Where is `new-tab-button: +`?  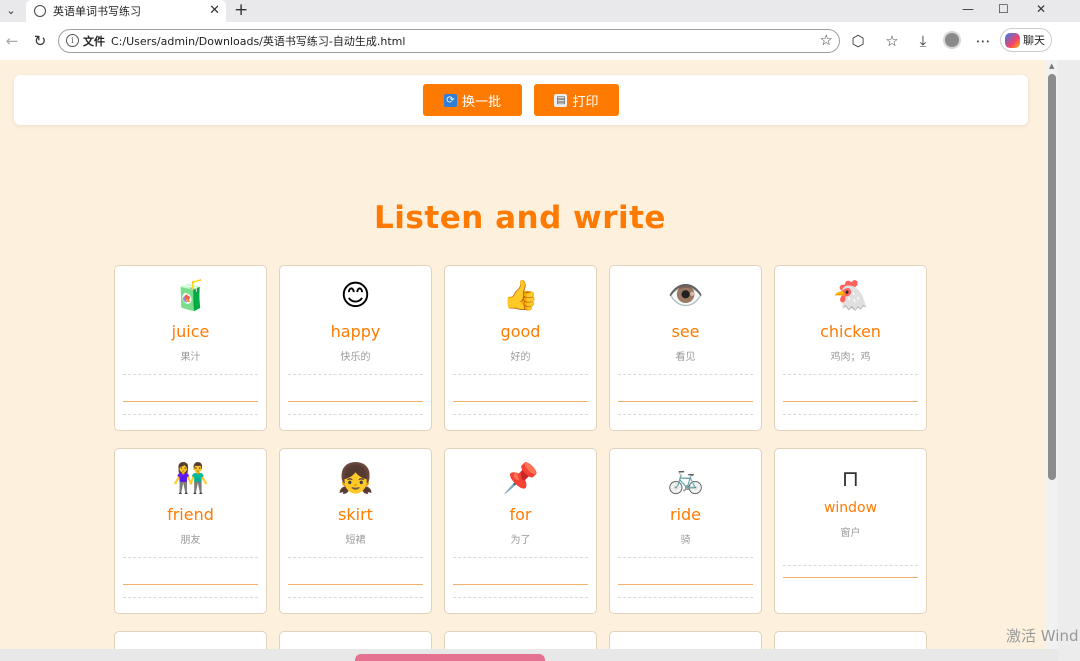
new-tab-button: + is located at coordinates (241, 10).